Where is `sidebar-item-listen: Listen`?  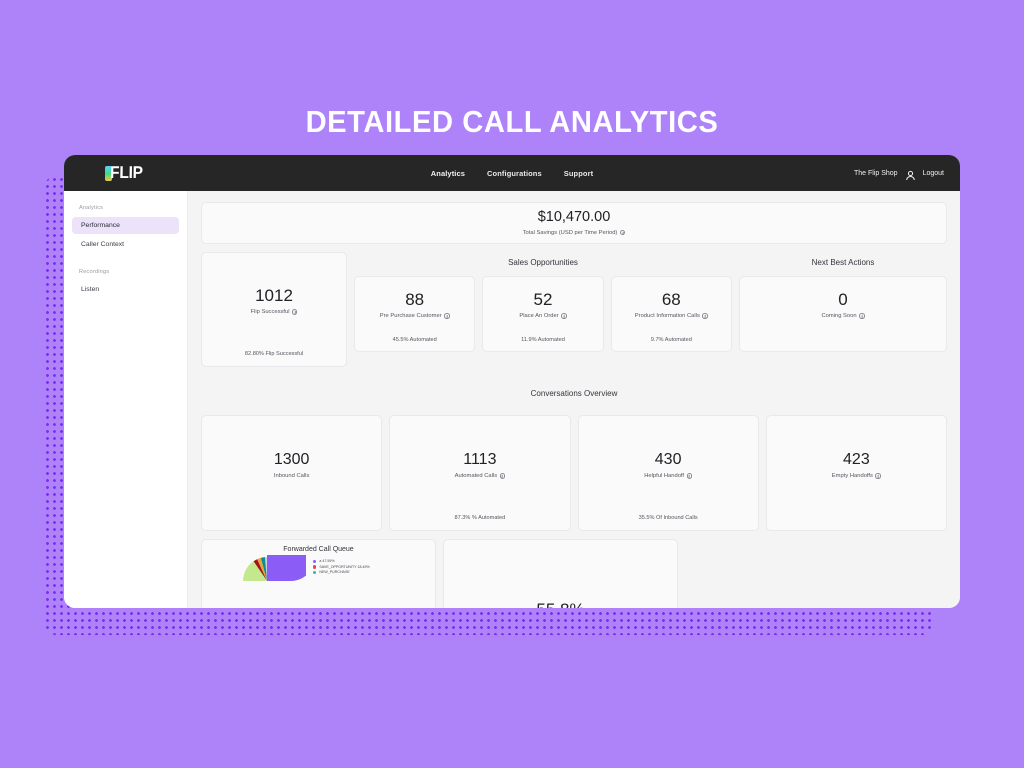 sidebar-item-listen: Listen is located at coordinates (125, 289).